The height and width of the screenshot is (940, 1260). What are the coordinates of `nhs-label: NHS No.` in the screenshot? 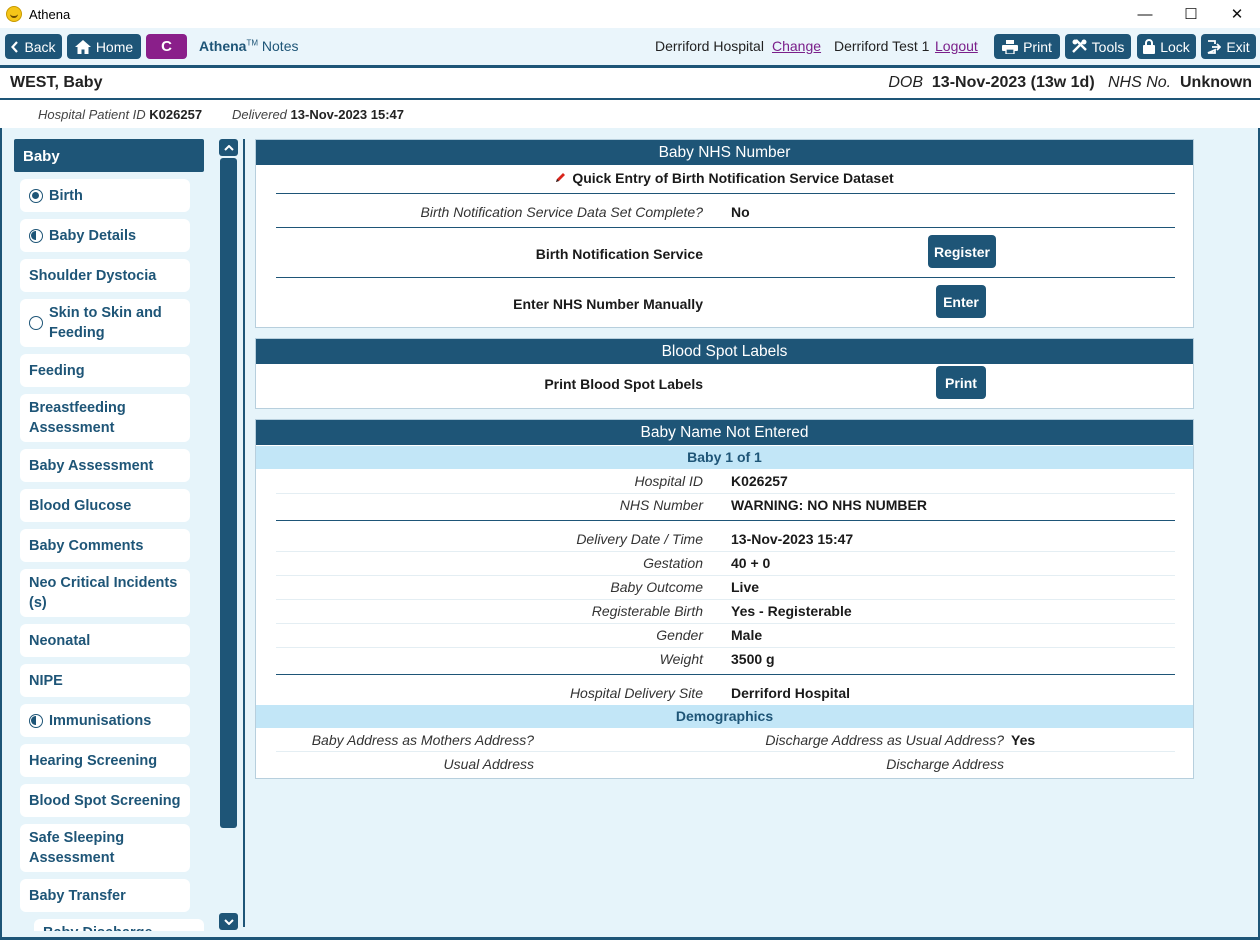 It's located at (1139, 82).